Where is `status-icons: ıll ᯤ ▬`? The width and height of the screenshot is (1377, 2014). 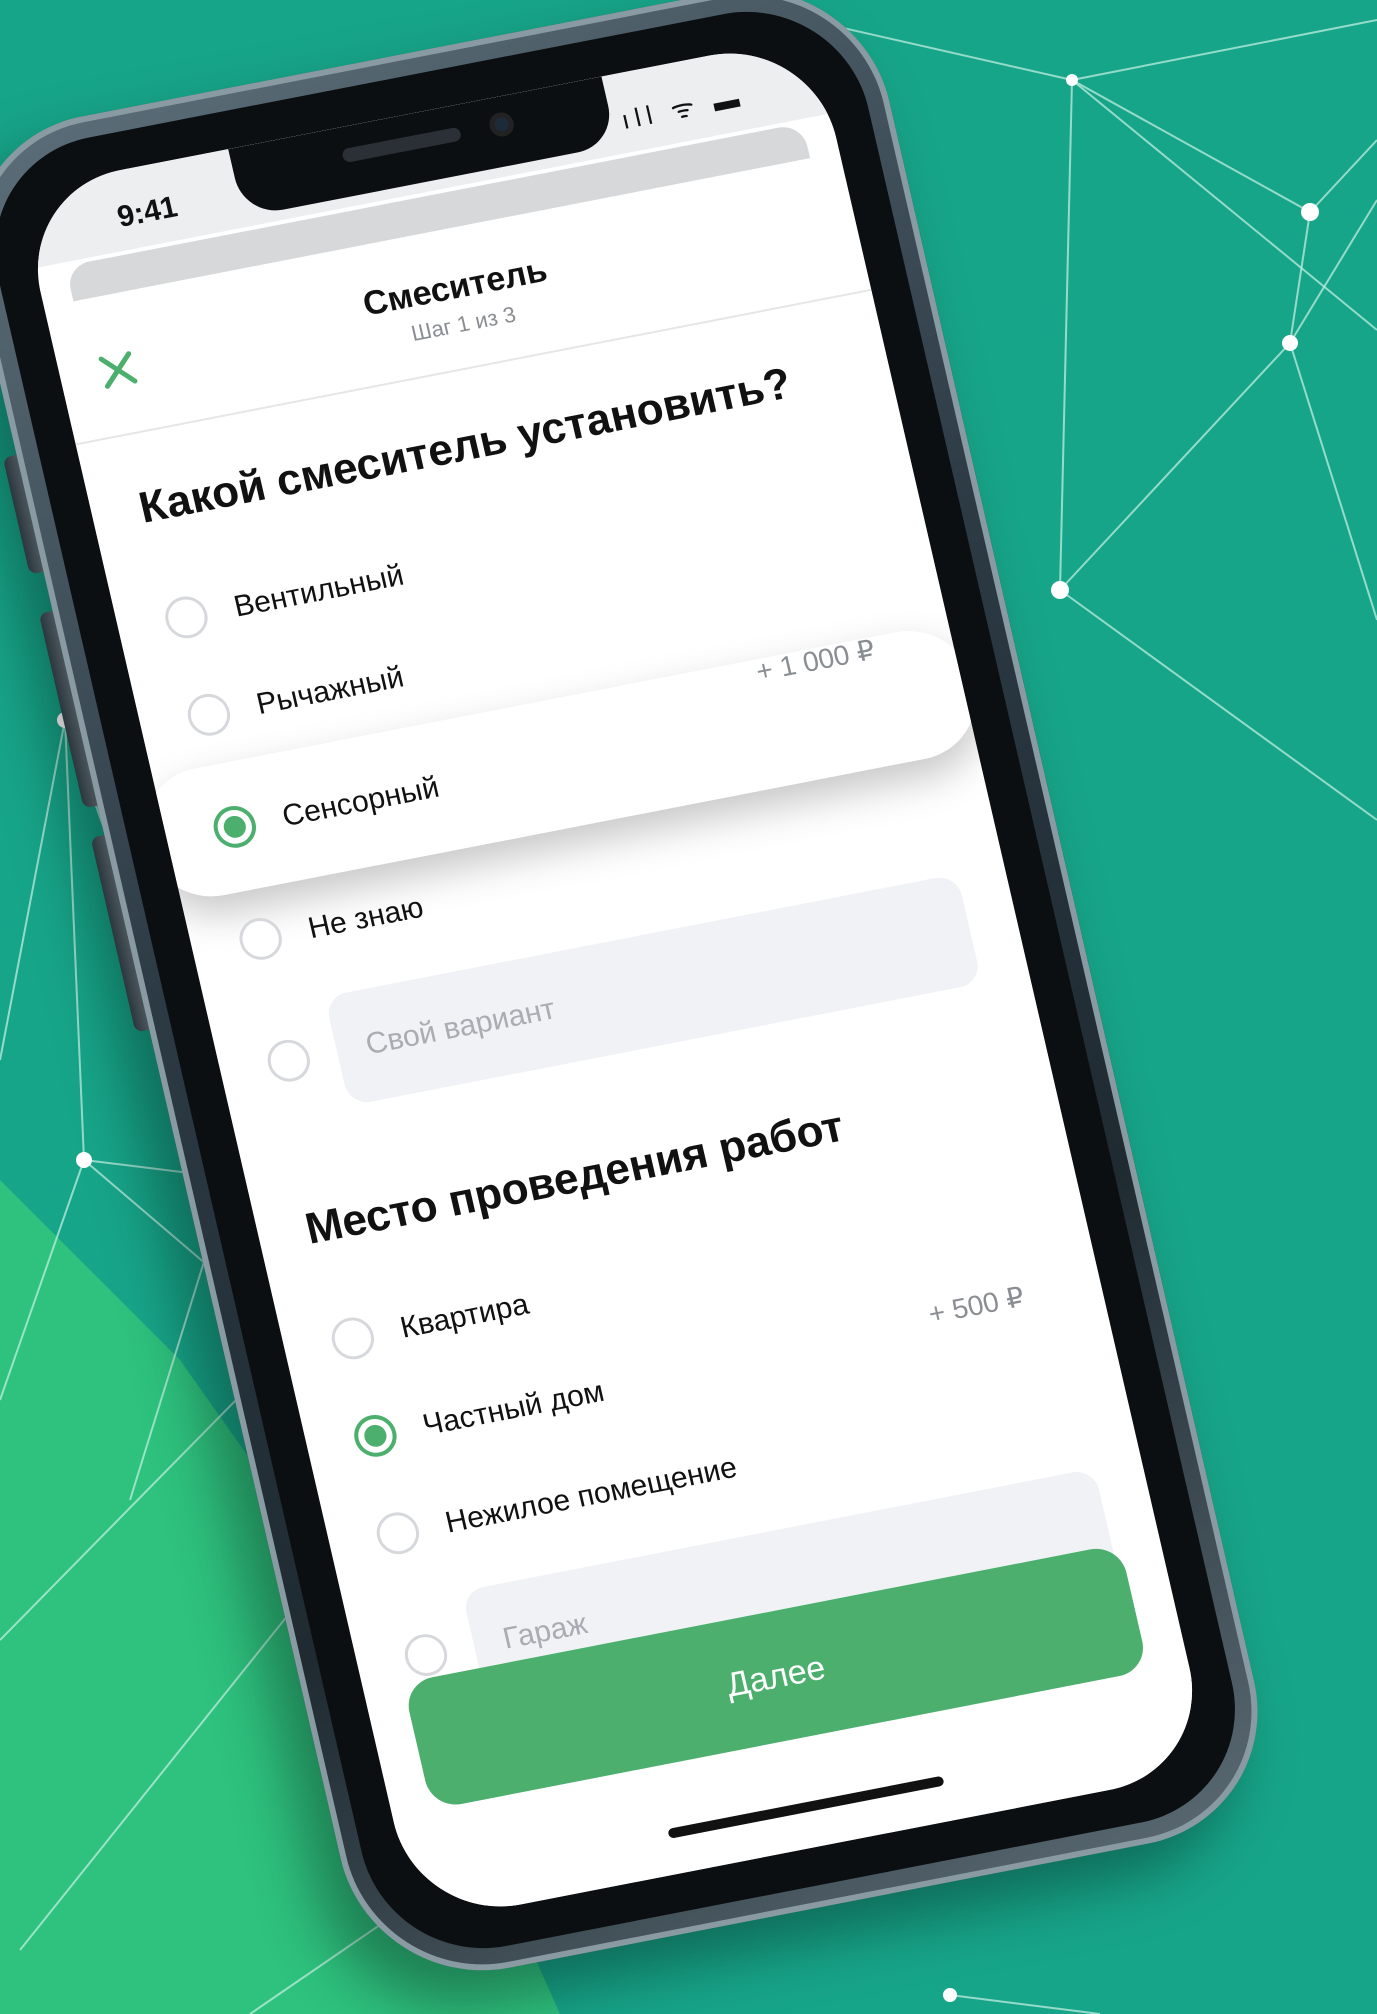
status-icons: ıll ᯤ ▬ is located at coordinates (683, 108).